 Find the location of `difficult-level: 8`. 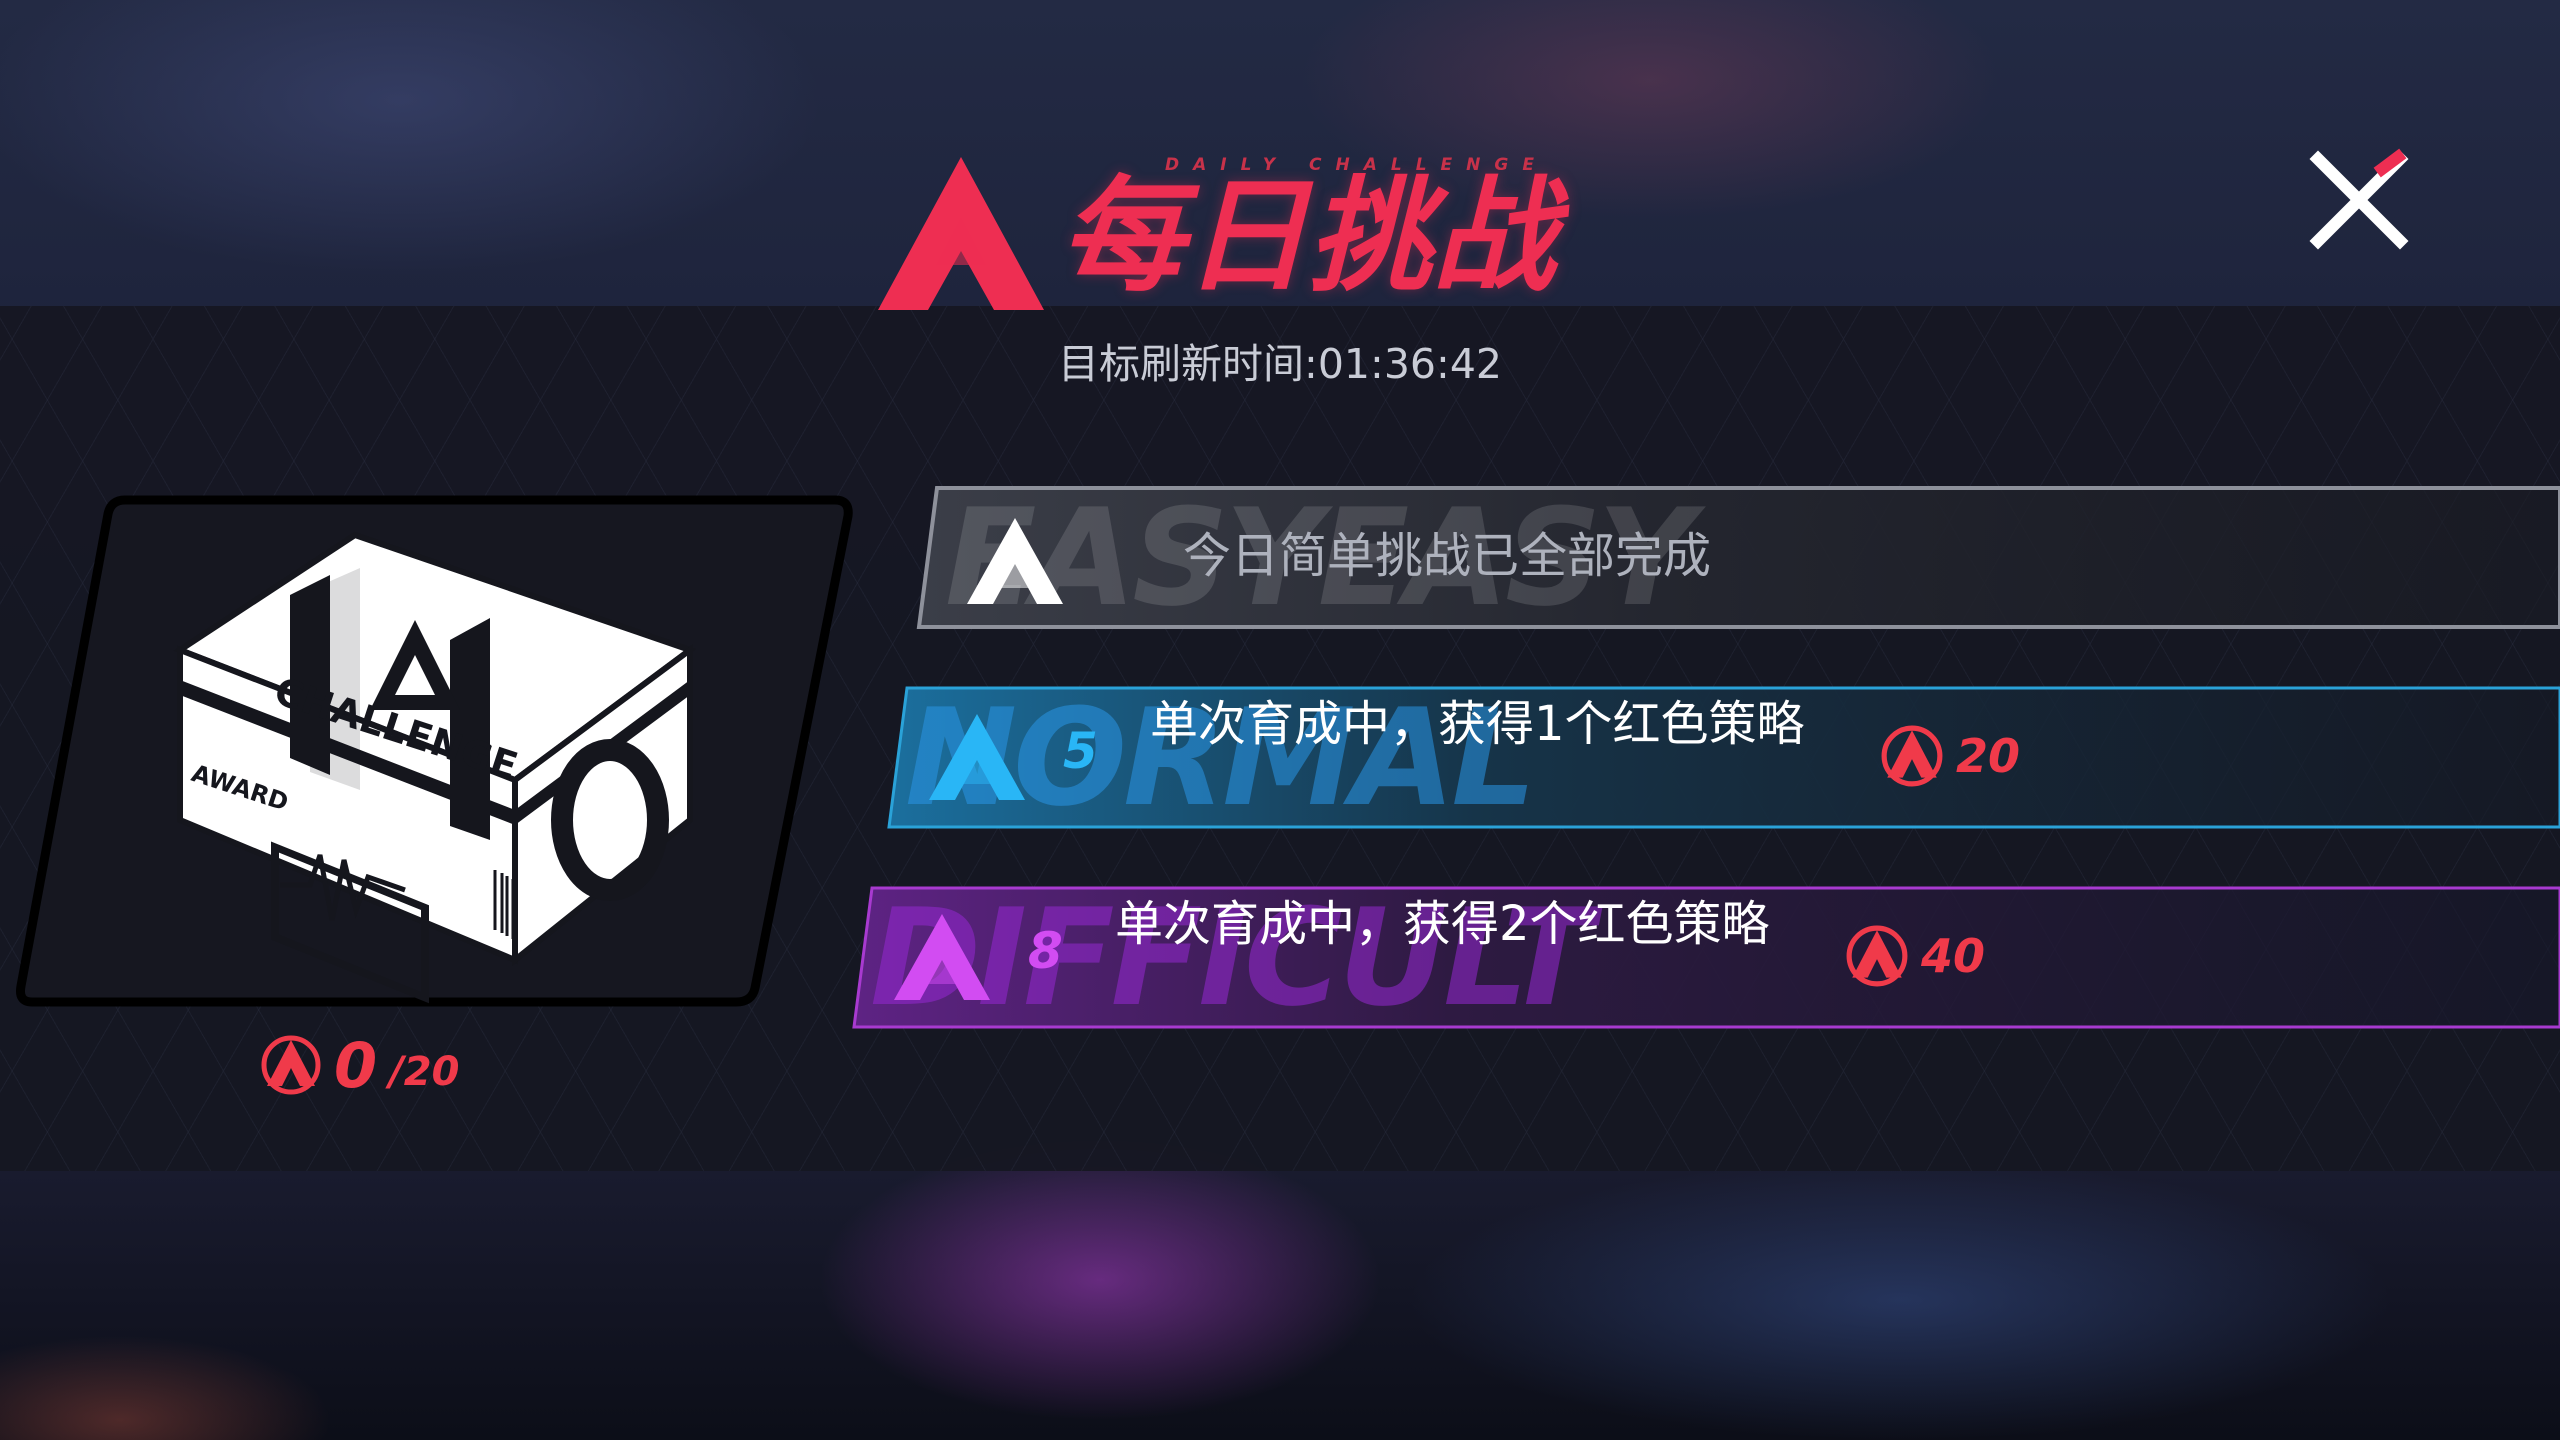

difficult-level: 8 is located at coordinates (1045, 951).